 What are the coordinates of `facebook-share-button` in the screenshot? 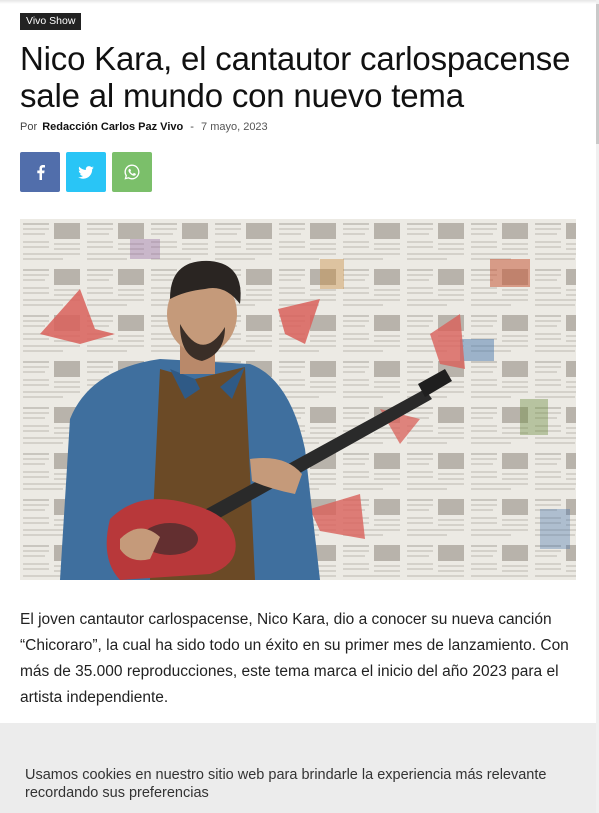 It's located at (40, 172).